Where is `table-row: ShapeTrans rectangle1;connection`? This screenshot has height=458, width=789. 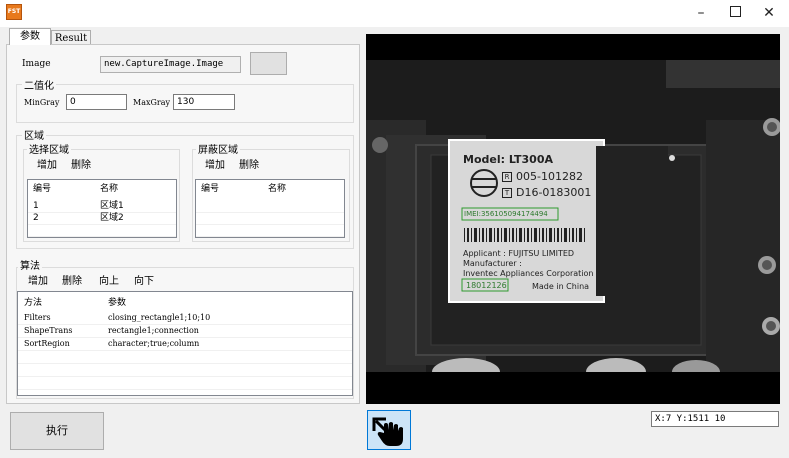
table-row: ShapeTrans rectangle1;connection is located at coordinates (185, 331).